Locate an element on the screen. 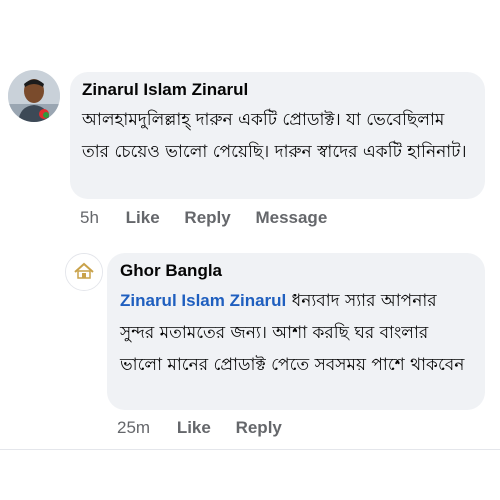  message-button: Message is located at coordinates (291, 217).